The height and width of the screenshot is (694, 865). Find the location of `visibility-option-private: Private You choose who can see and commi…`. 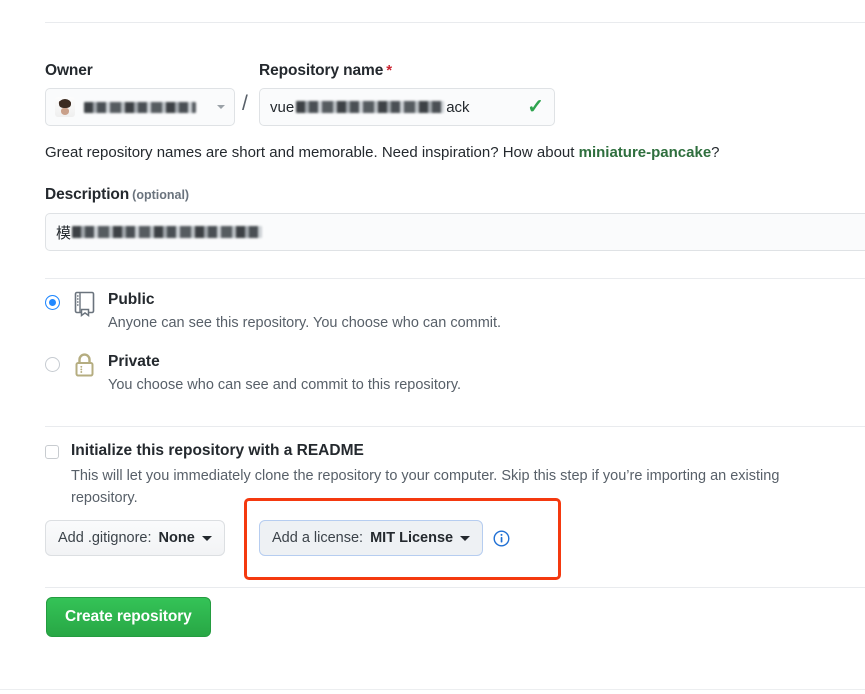

visibility-option-private: Private You choose who can see and commi… is located at coordinates (253, 373).